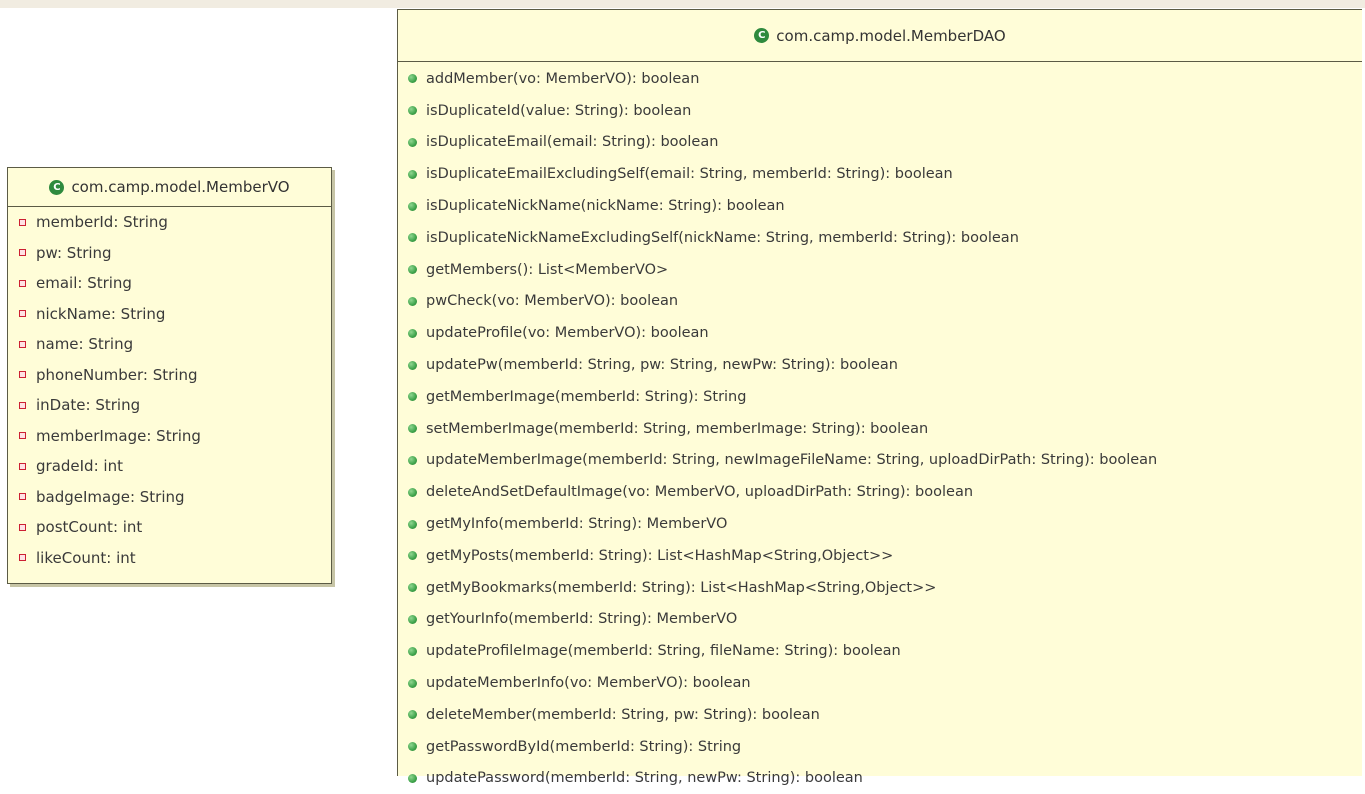  Describe the element at coordinates (86, 557) in the screenshot. I see `field-label: likeCount: int` at that location.